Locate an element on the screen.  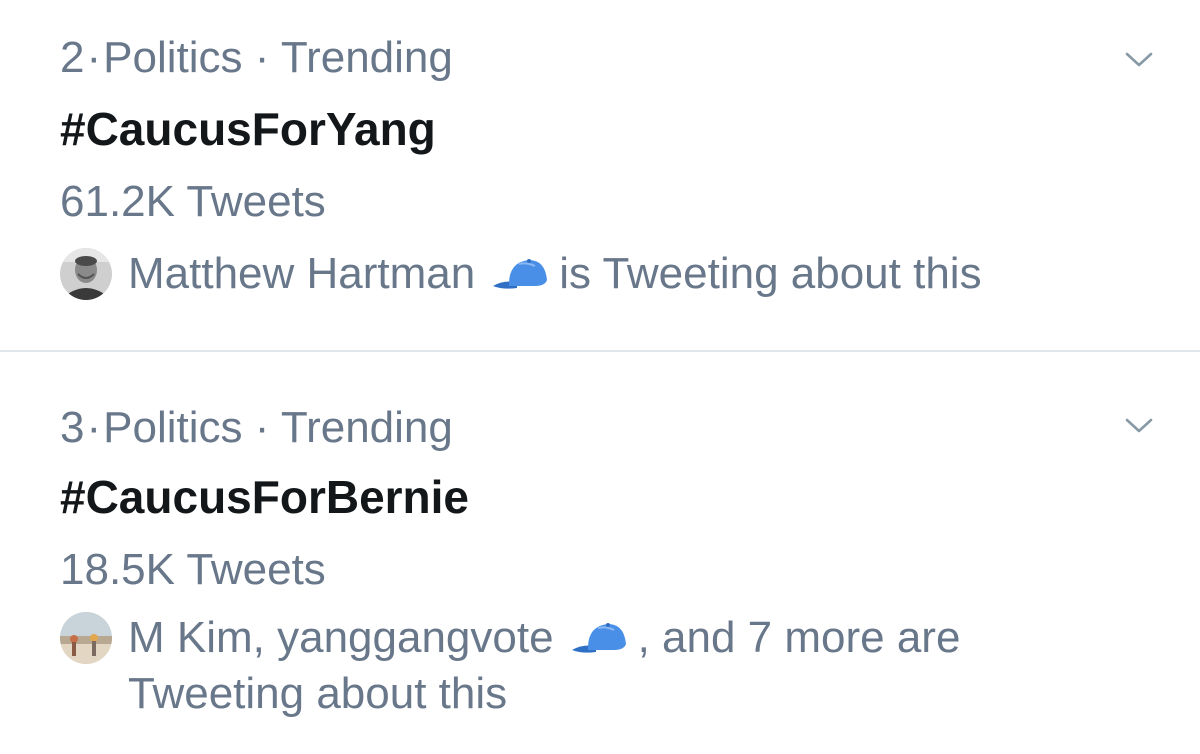
trend-rank: 2 is located at coordinates (72, 57).